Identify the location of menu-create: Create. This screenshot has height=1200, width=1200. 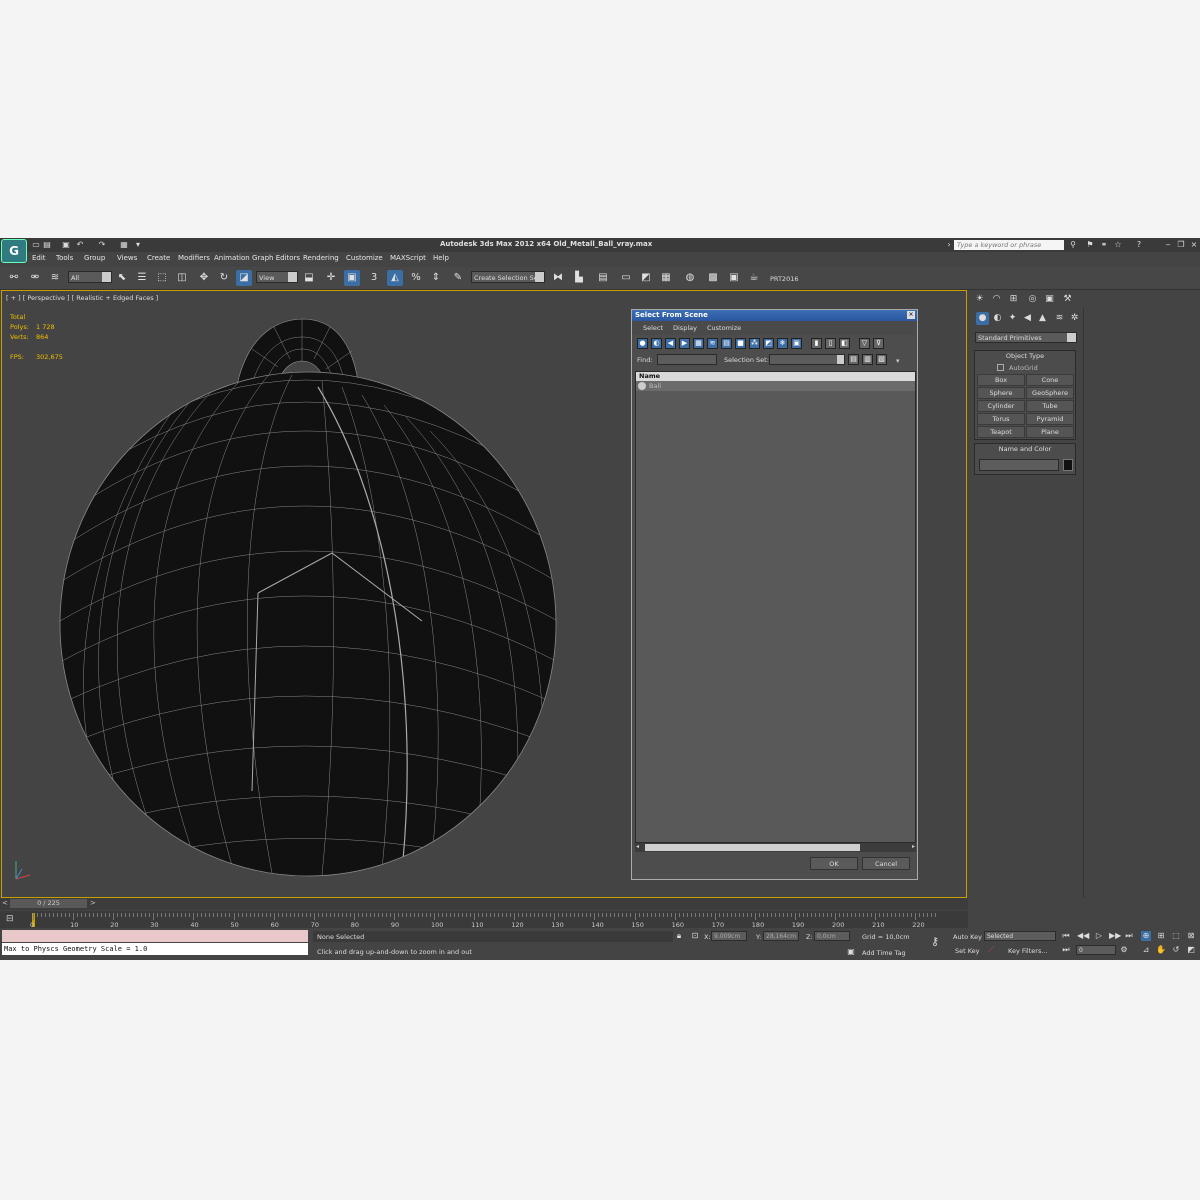
(158, 258).